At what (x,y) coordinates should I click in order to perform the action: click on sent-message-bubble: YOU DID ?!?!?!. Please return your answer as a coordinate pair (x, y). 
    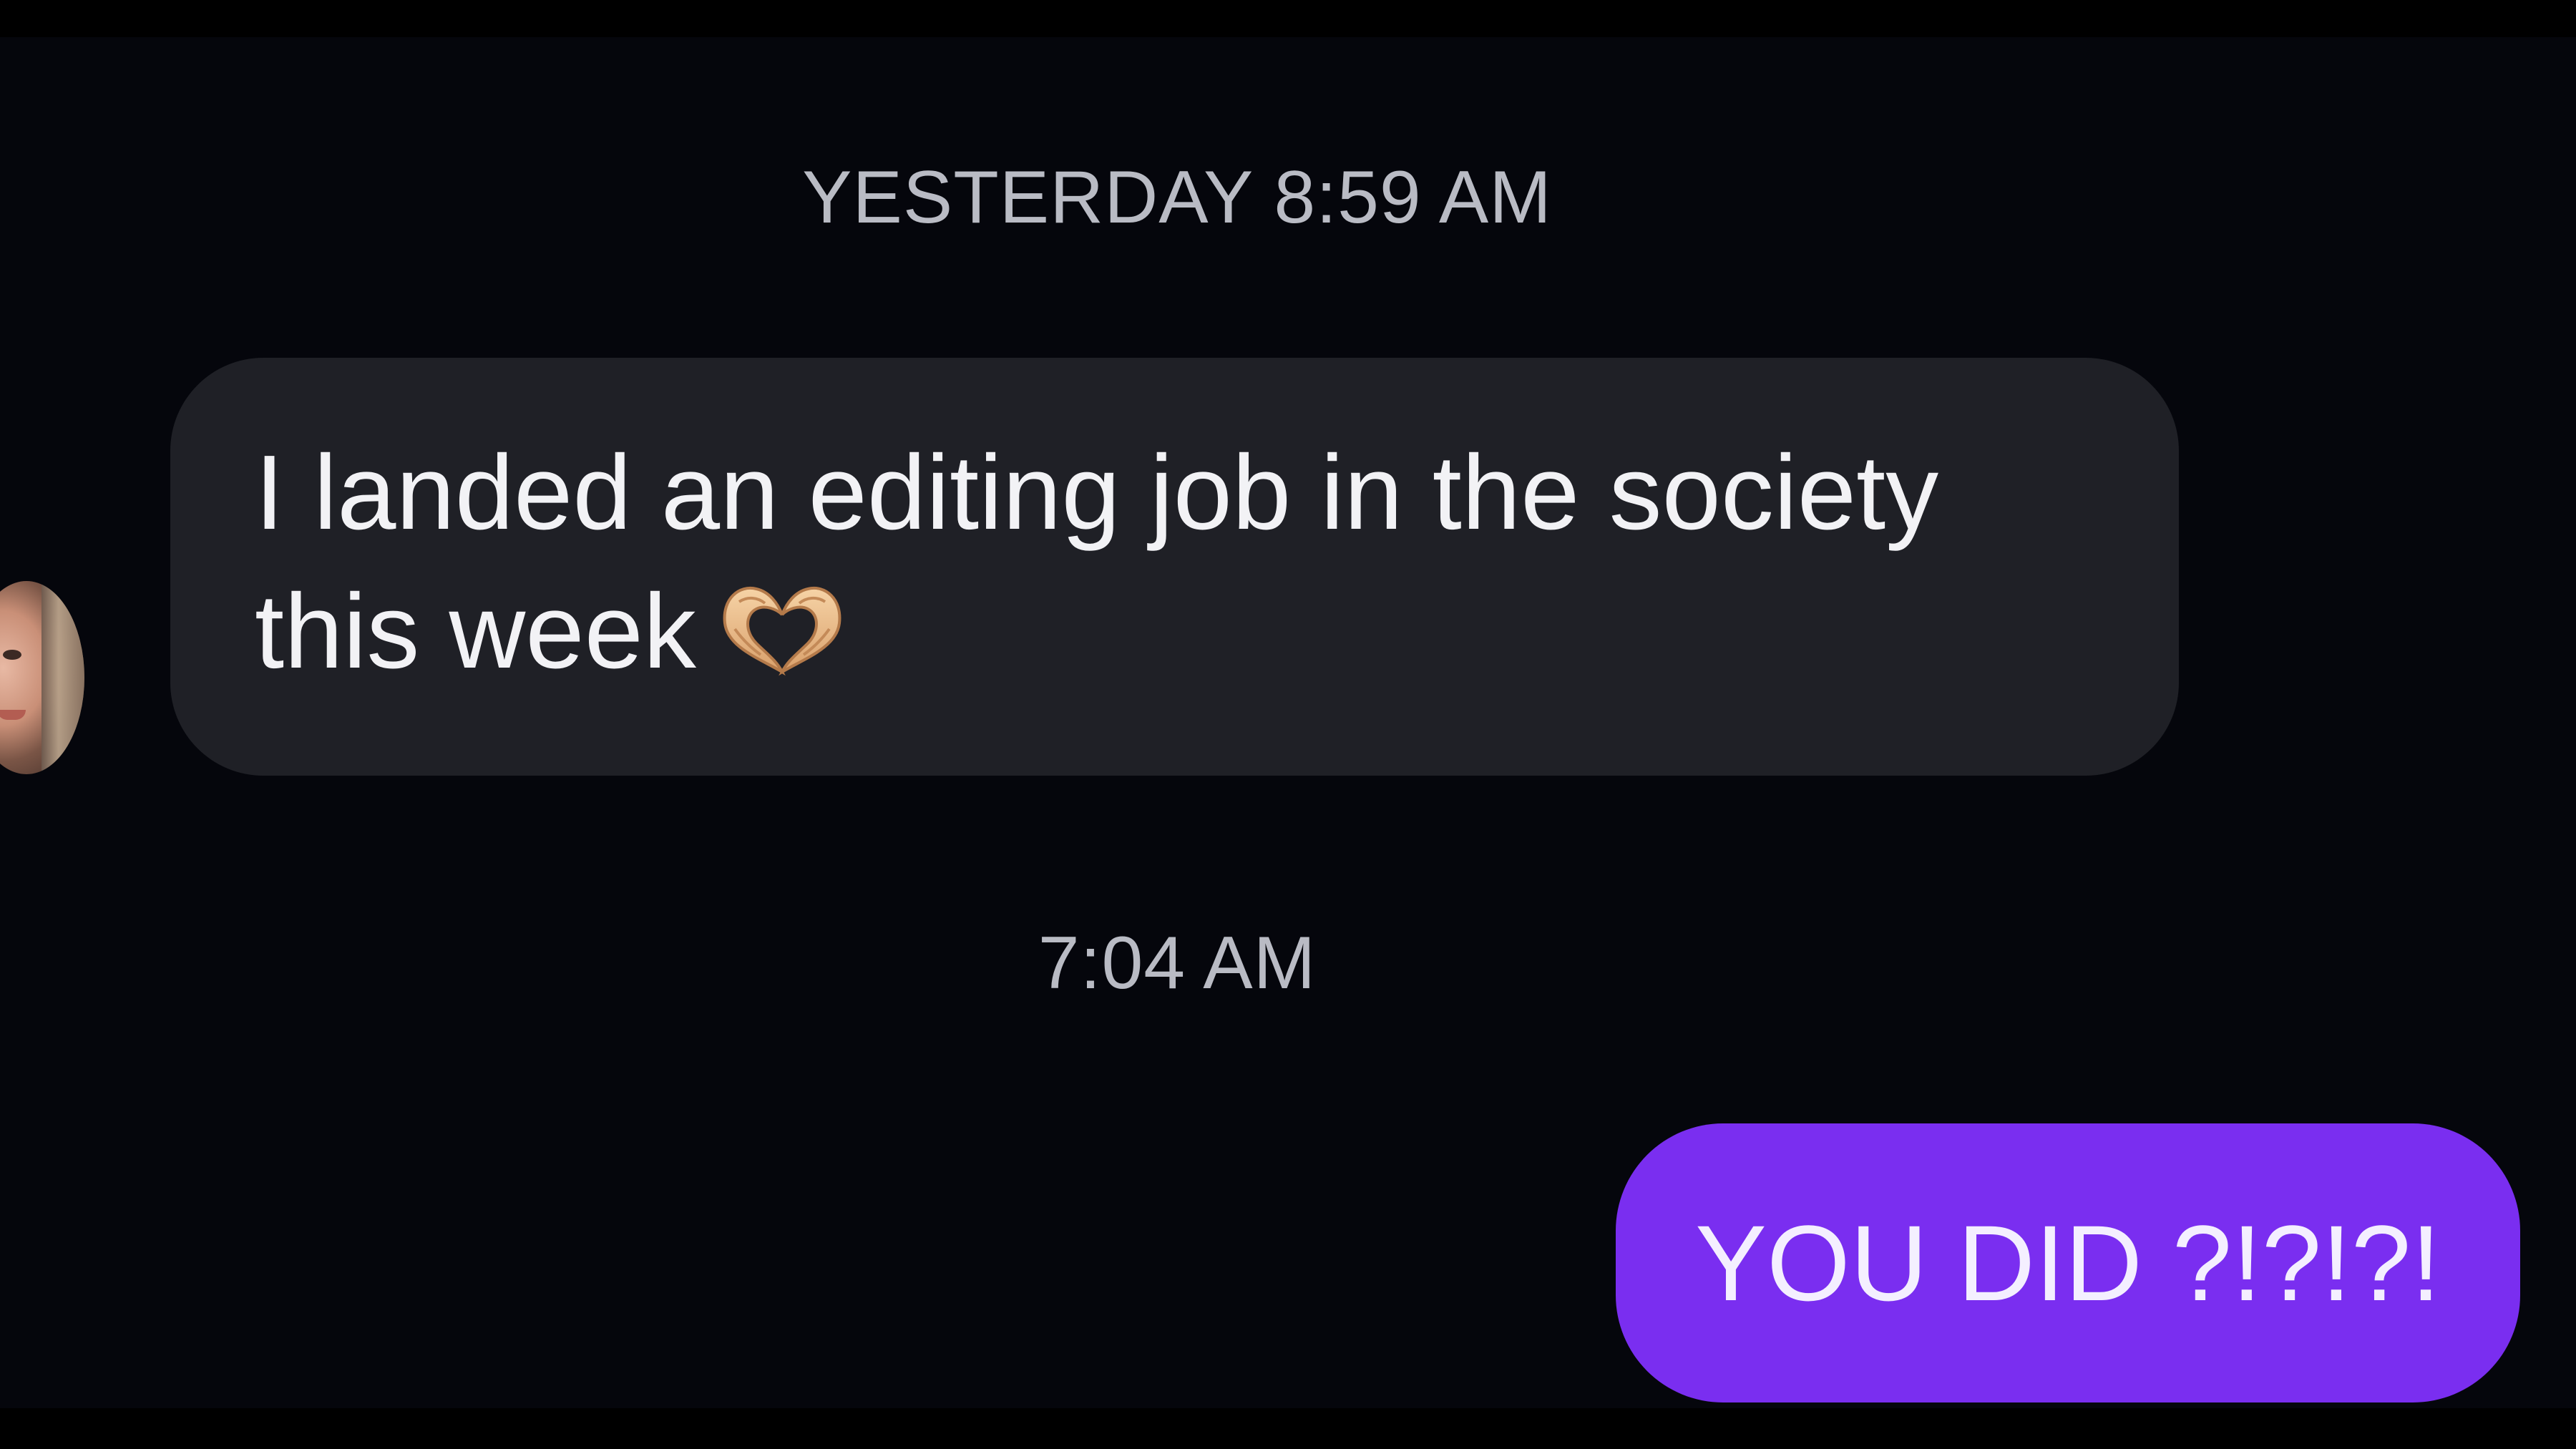
    Looking at the image, I should click on (2068, 1262).